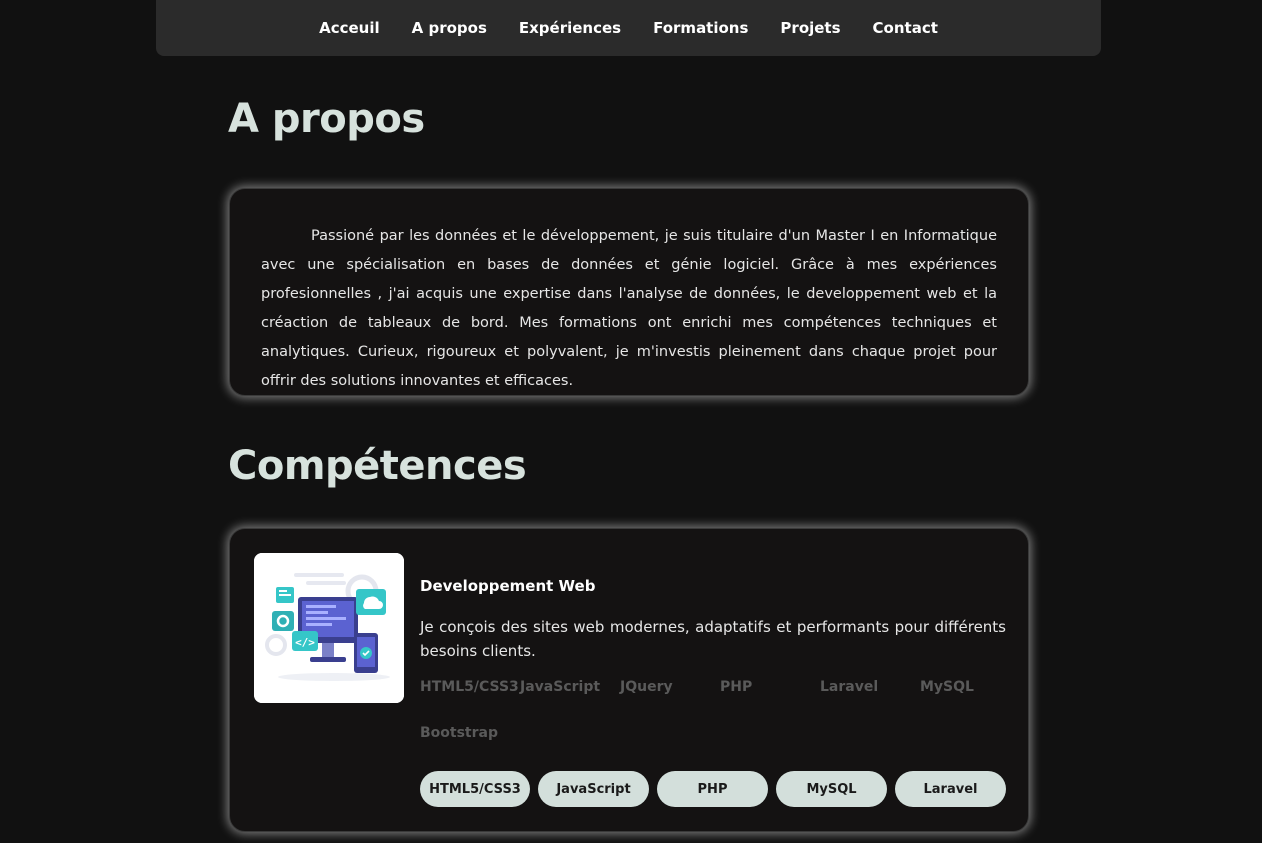 The width and height of the screenshot is (1262, 843). What do you see at coordinates (947, 687) in the screenshot?
I see `tech-item: MySQL` at bounding box center [947, 687].